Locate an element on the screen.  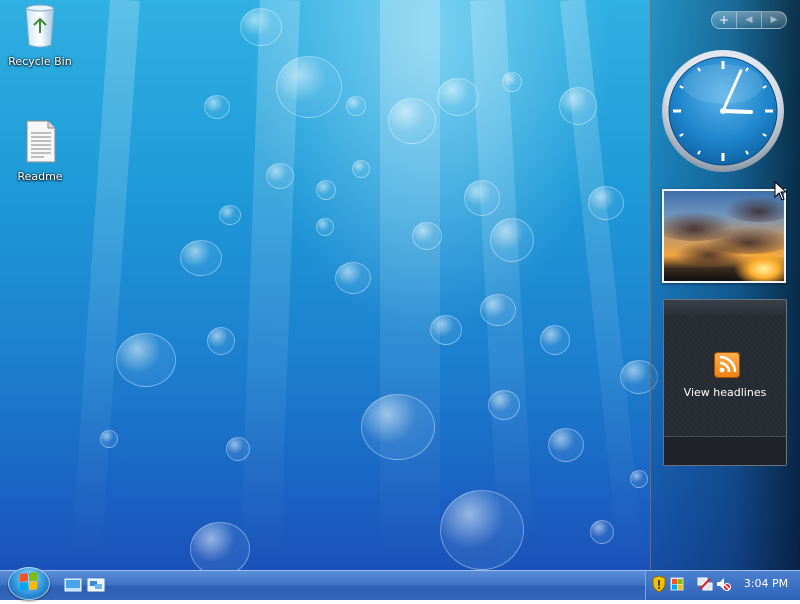
security-alert-button is located at coordinates (659, 584).